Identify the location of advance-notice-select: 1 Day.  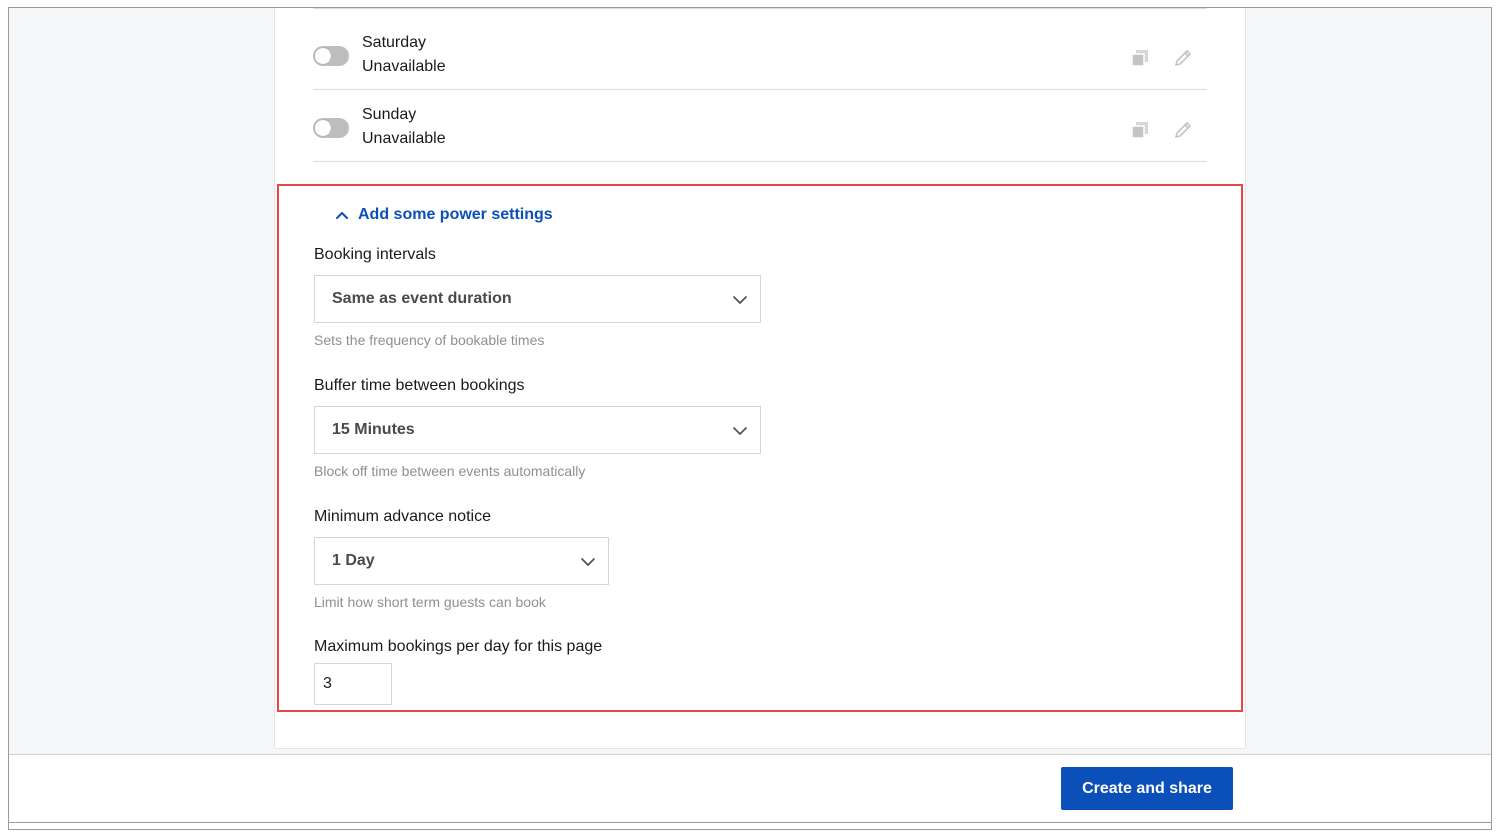
(461, 561).